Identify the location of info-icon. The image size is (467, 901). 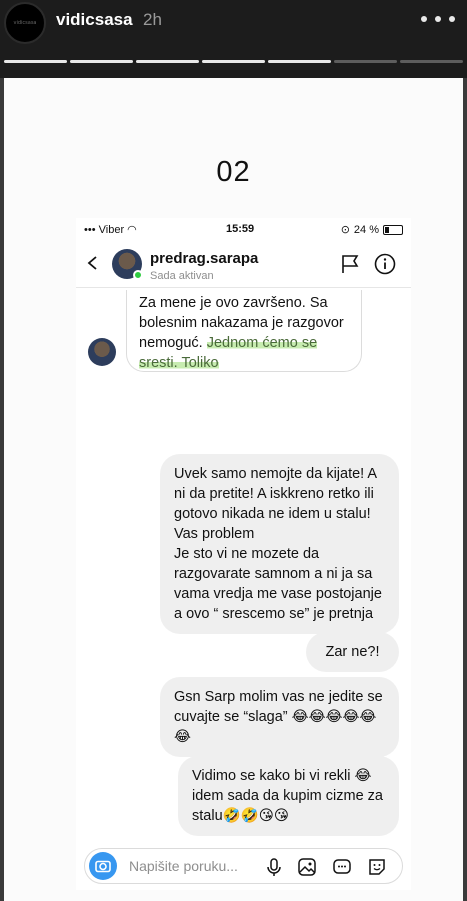
(385, 264).